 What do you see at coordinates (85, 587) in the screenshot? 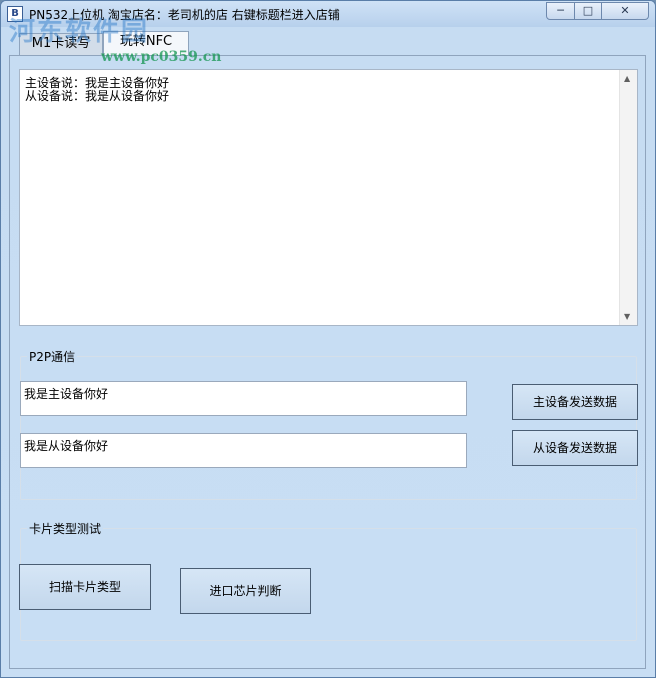
I see `scan-card-type-button: 扫描卡片类型` at bounding box center [85, 587].